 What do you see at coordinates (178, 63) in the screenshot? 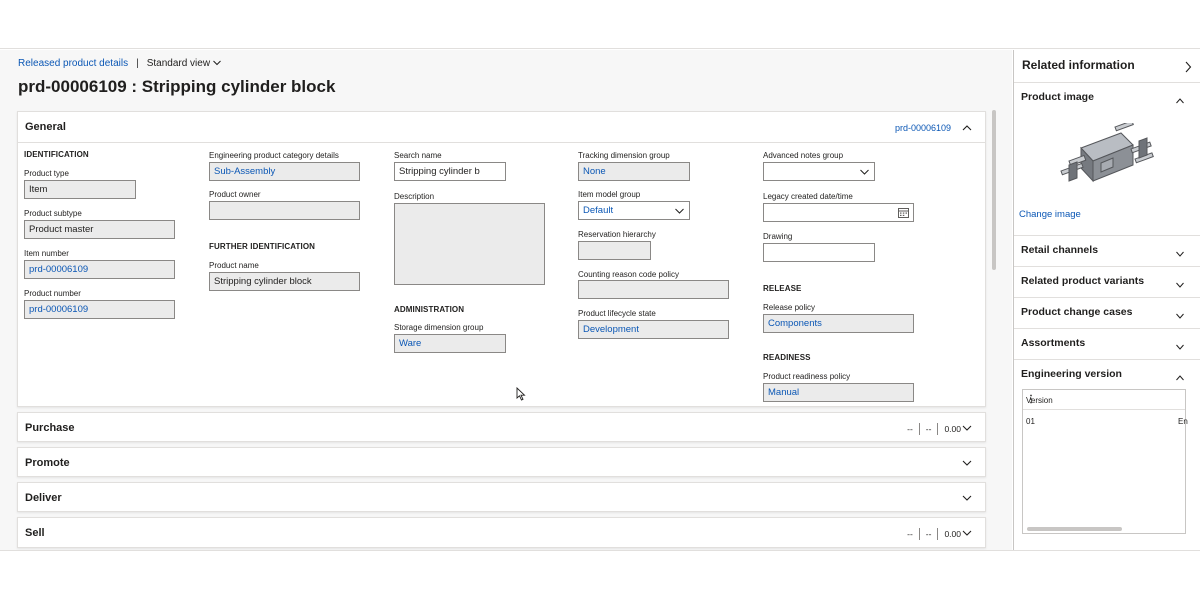
I see `view-selector-label: Standard view` at bounding box center [178, 63].